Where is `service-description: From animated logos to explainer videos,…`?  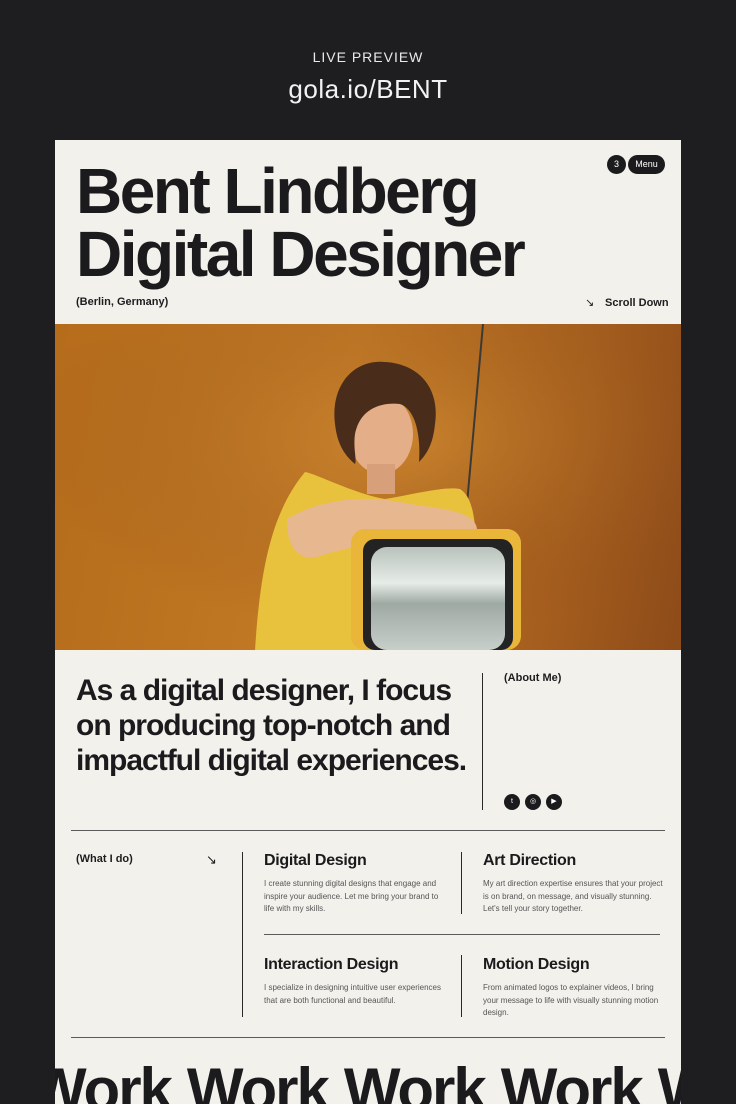
service-description: From animated logos to explainer videos,… is located at coordinates (571, 1000).